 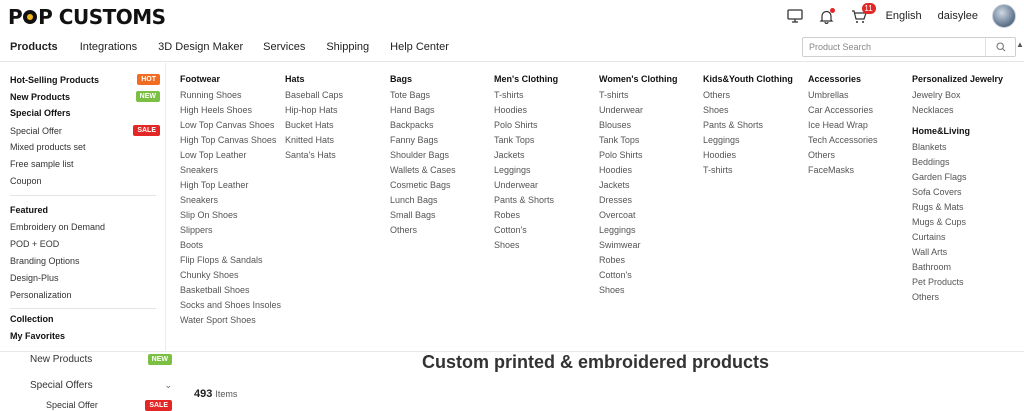 What do you see at coordinates (939, 222) in the screenshot?
I see `category-link: Mugs & Cups` at bounding box center [939, 222].